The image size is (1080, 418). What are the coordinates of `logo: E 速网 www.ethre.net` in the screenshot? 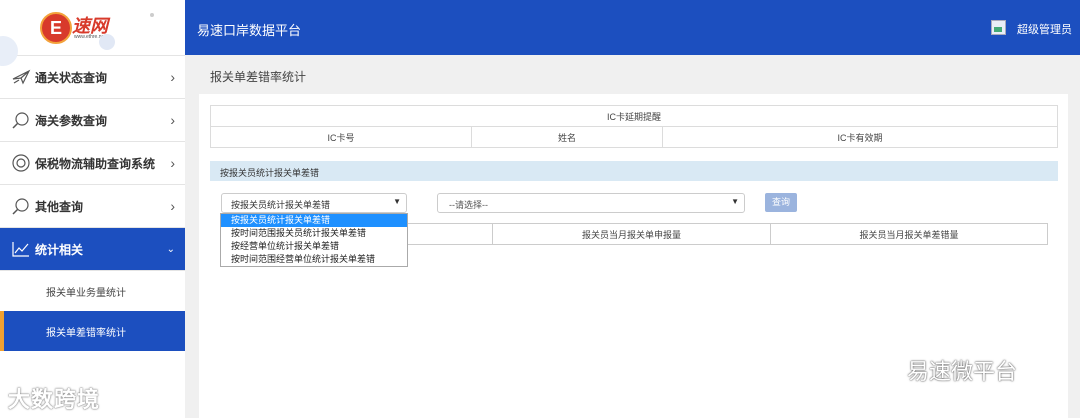 It's located at (92, 33).